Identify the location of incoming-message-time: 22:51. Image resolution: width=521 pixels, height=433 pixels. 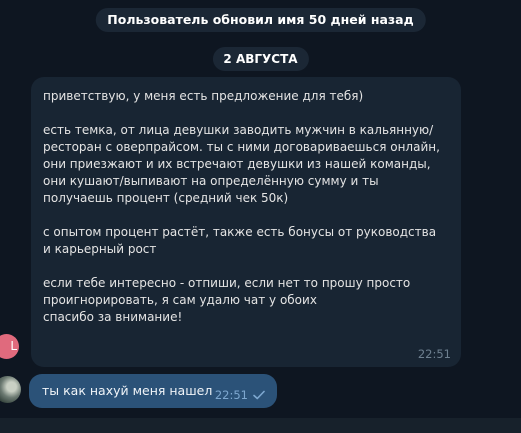
(434, 354).